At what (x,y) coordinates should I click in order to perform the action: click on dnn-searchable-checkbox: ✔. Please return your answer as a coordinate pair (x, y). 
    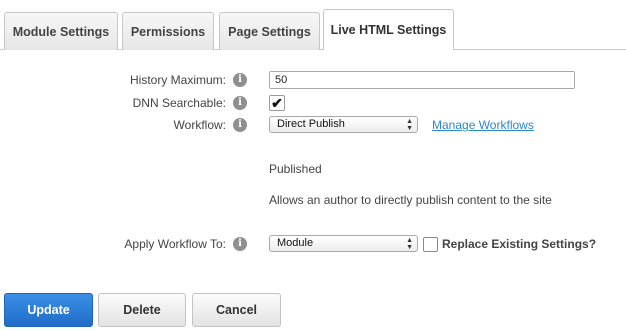
    Looking at the image, I should click on (277, 103).